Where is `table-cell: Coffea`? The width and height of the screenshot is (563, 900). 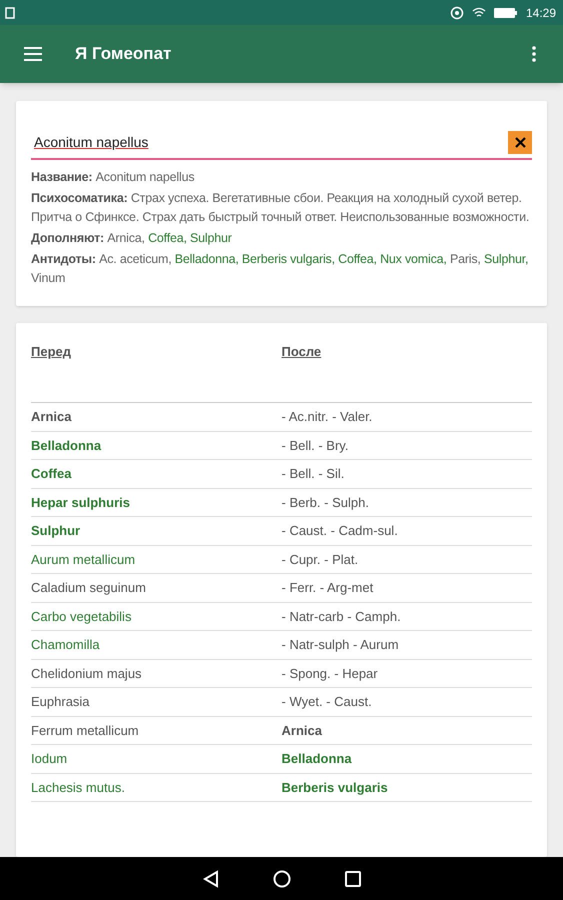 table-cell: Coffea is located at coordinates (51, 474).